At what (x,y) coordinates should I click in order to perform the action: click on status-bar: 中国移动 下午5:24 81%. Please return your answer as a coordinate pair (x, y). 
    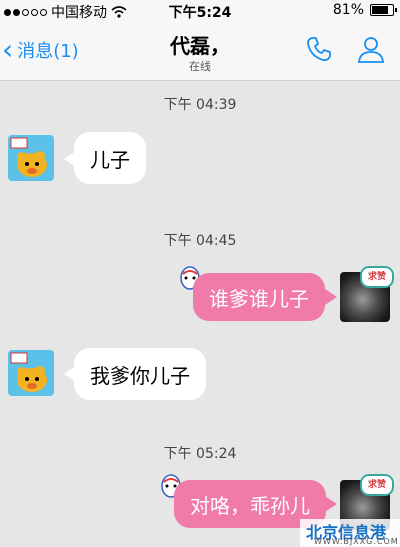
    Looking at the image, I should click on (200, 11).